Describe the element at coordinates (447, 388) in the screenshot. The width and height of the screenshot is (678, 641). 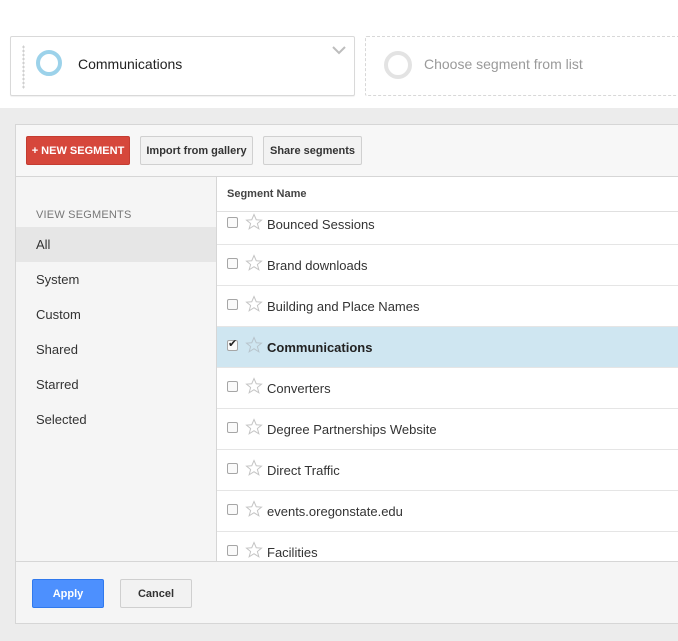
I see `list-item: Converters` at that location.